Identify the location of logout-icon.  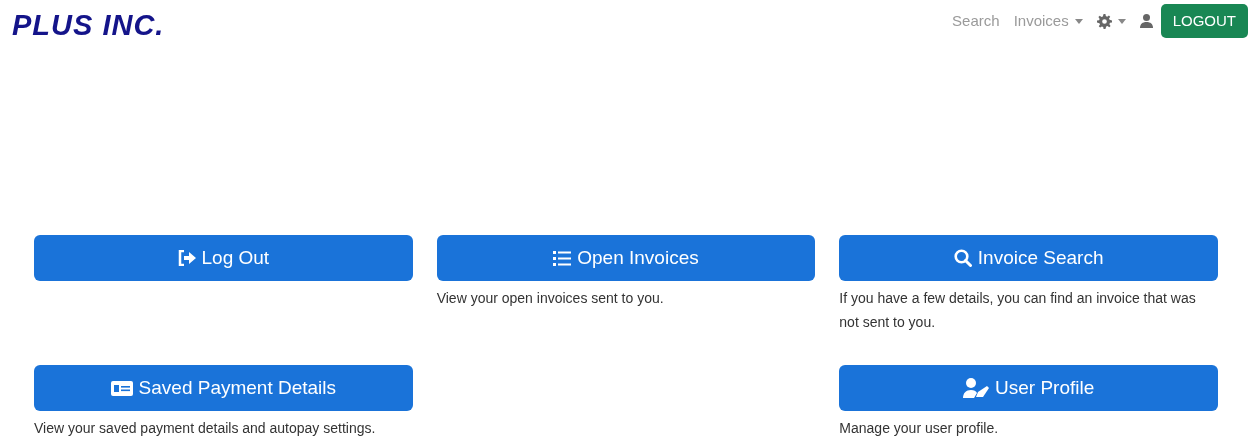
(186, 258).